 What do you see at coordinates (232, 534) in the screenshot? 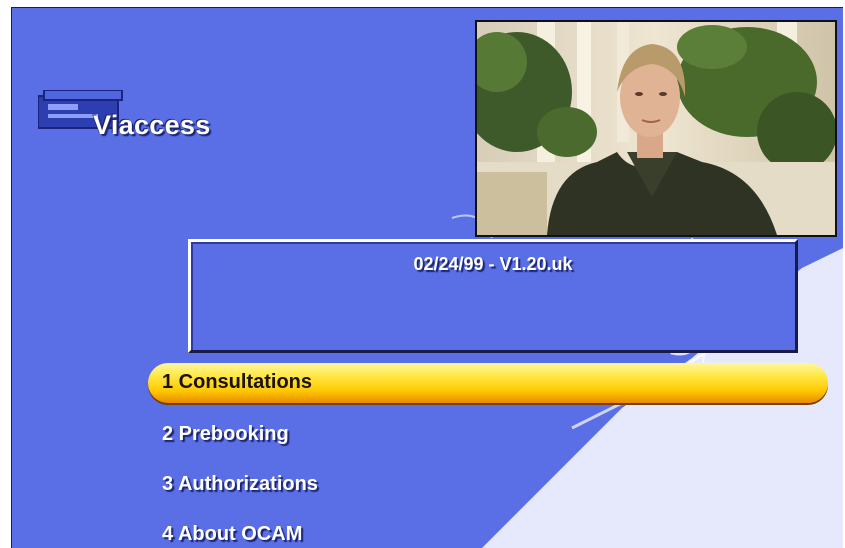
I see `menu-item-label: 4 About OCAM` at bounding box center [232, 534].